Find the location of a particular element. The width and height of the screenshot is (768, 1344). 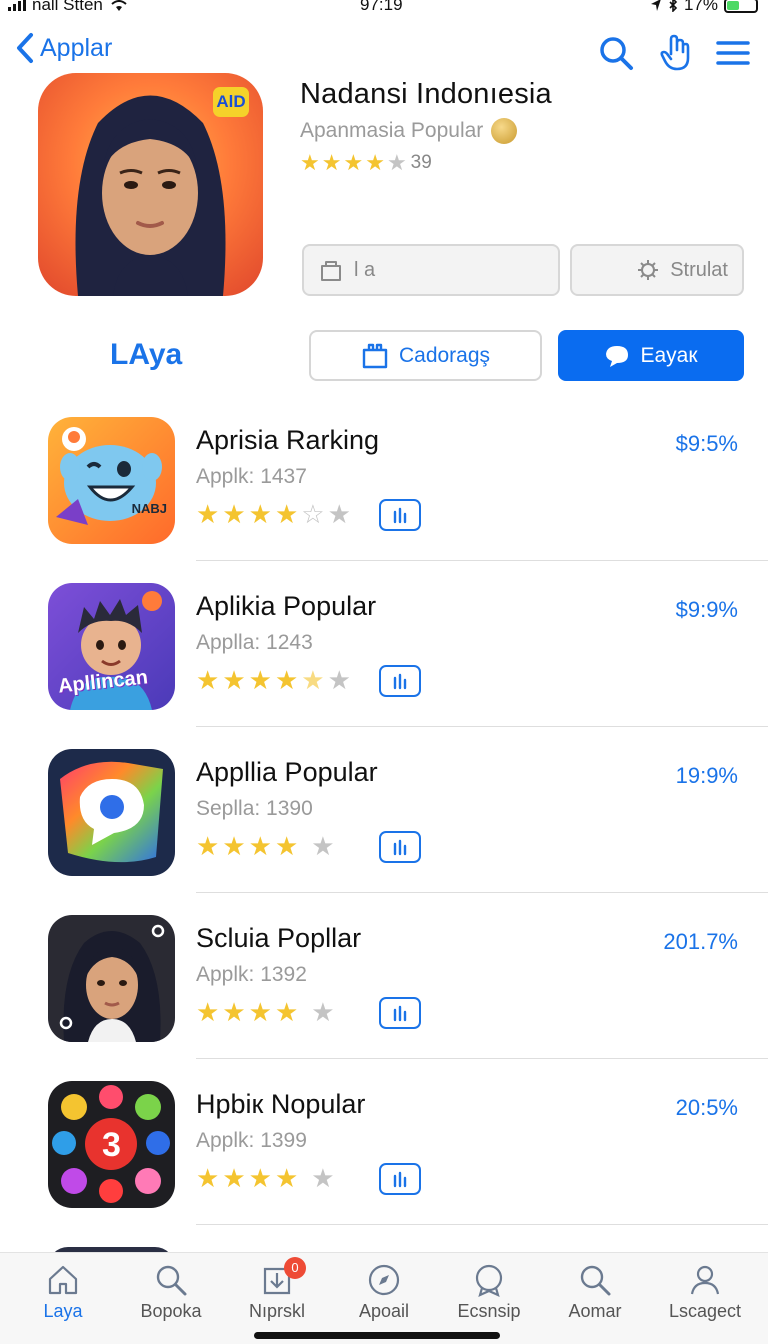

status-bar: nall Stten 97:19 17% is located at coordinates (384, 8).